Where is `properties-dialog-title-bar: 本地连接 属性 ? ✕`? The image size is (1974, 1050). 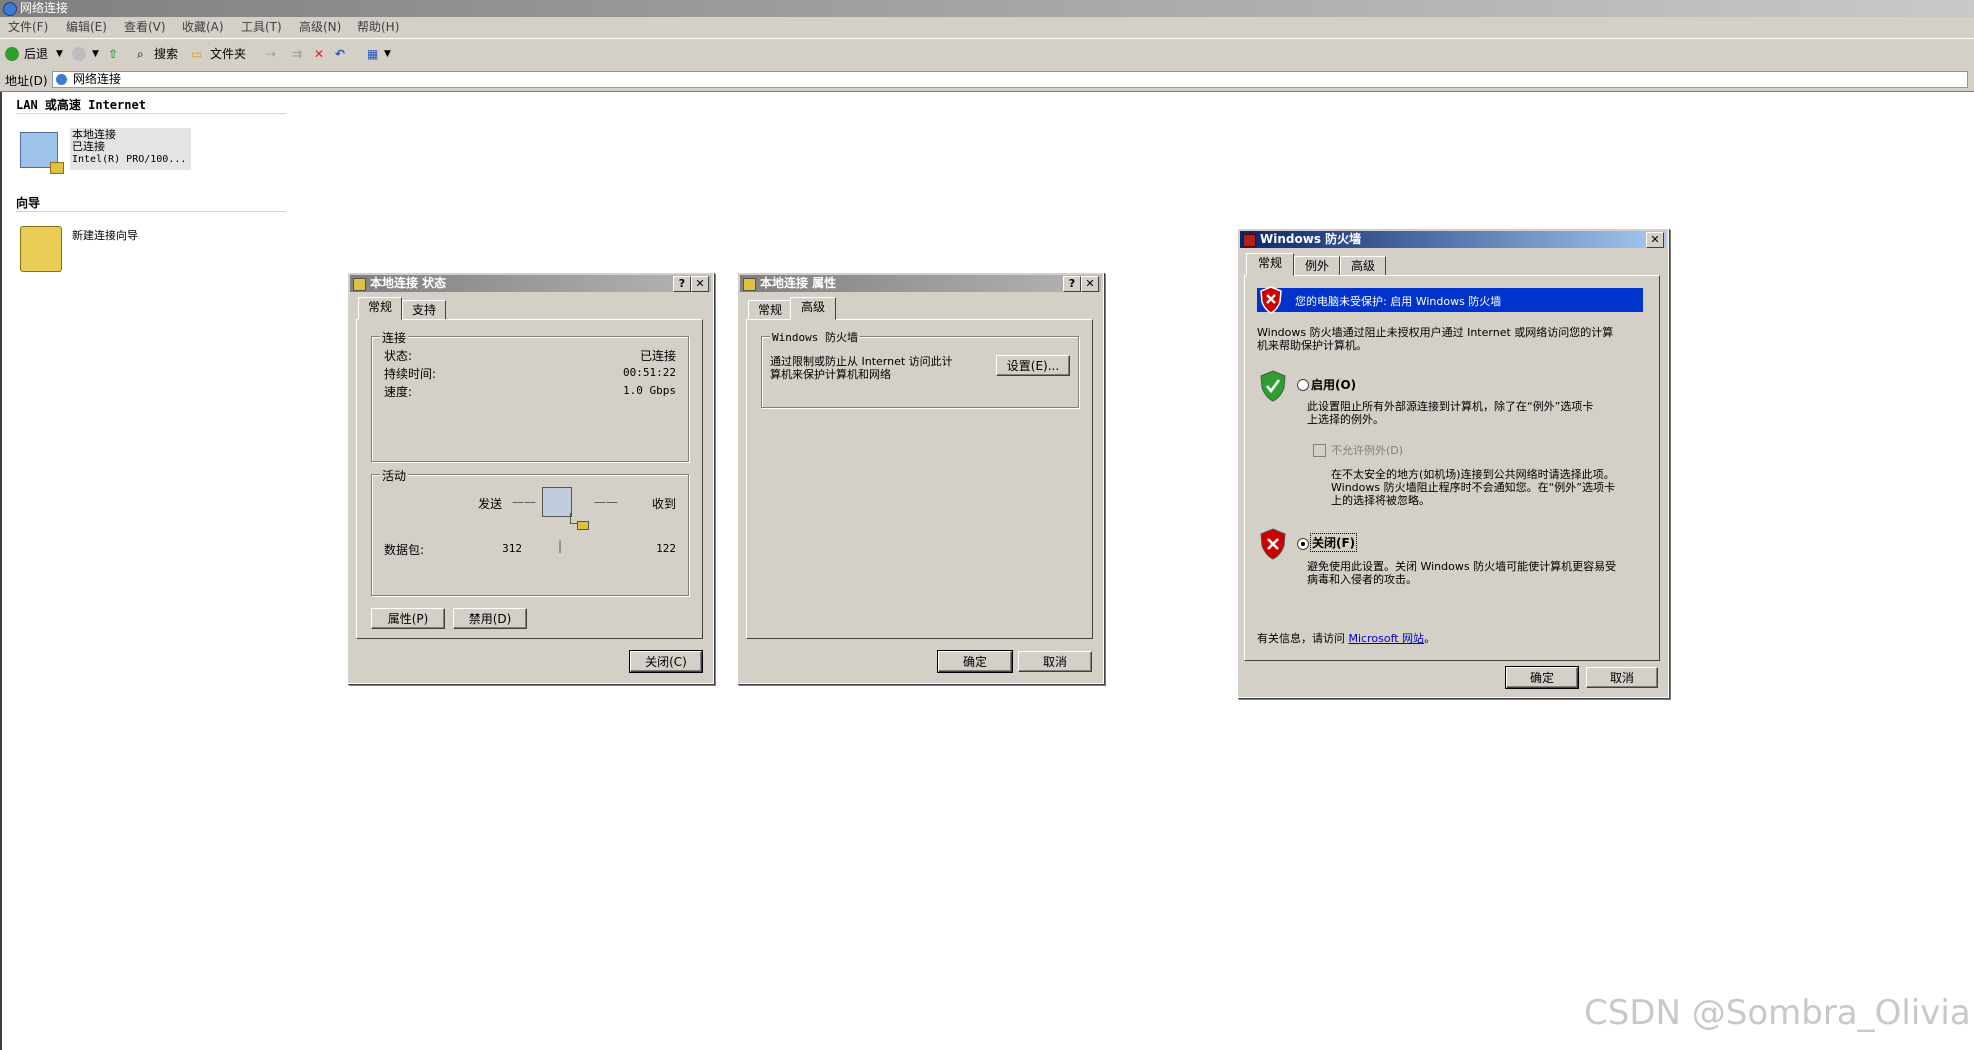
properties-dialog-title-bar: 本地连接 属性 ? ✕ is located at coordinates (920, 283).